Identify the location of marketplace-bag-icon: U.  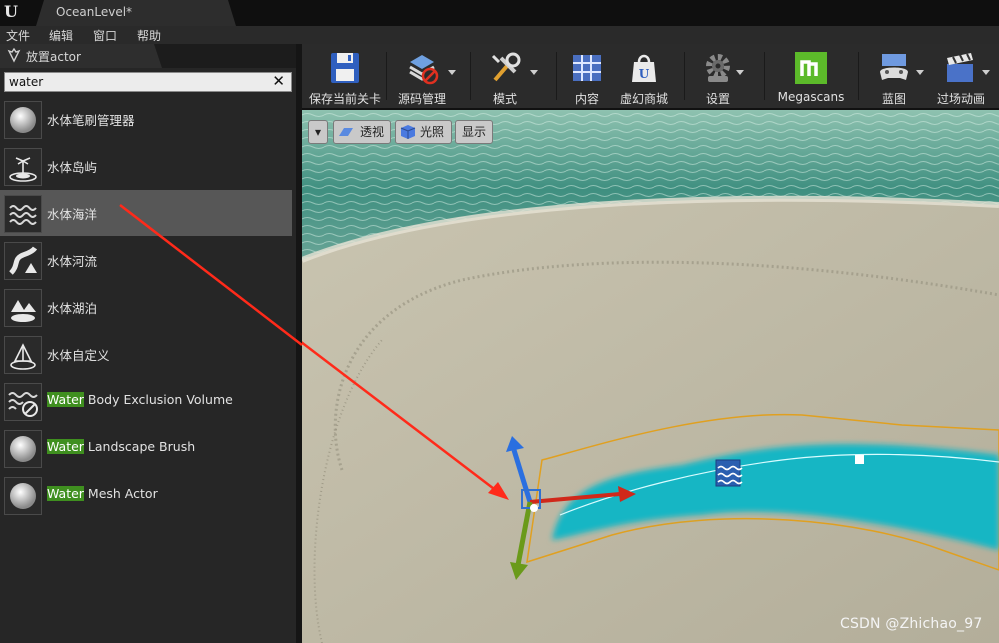
(644, 68).